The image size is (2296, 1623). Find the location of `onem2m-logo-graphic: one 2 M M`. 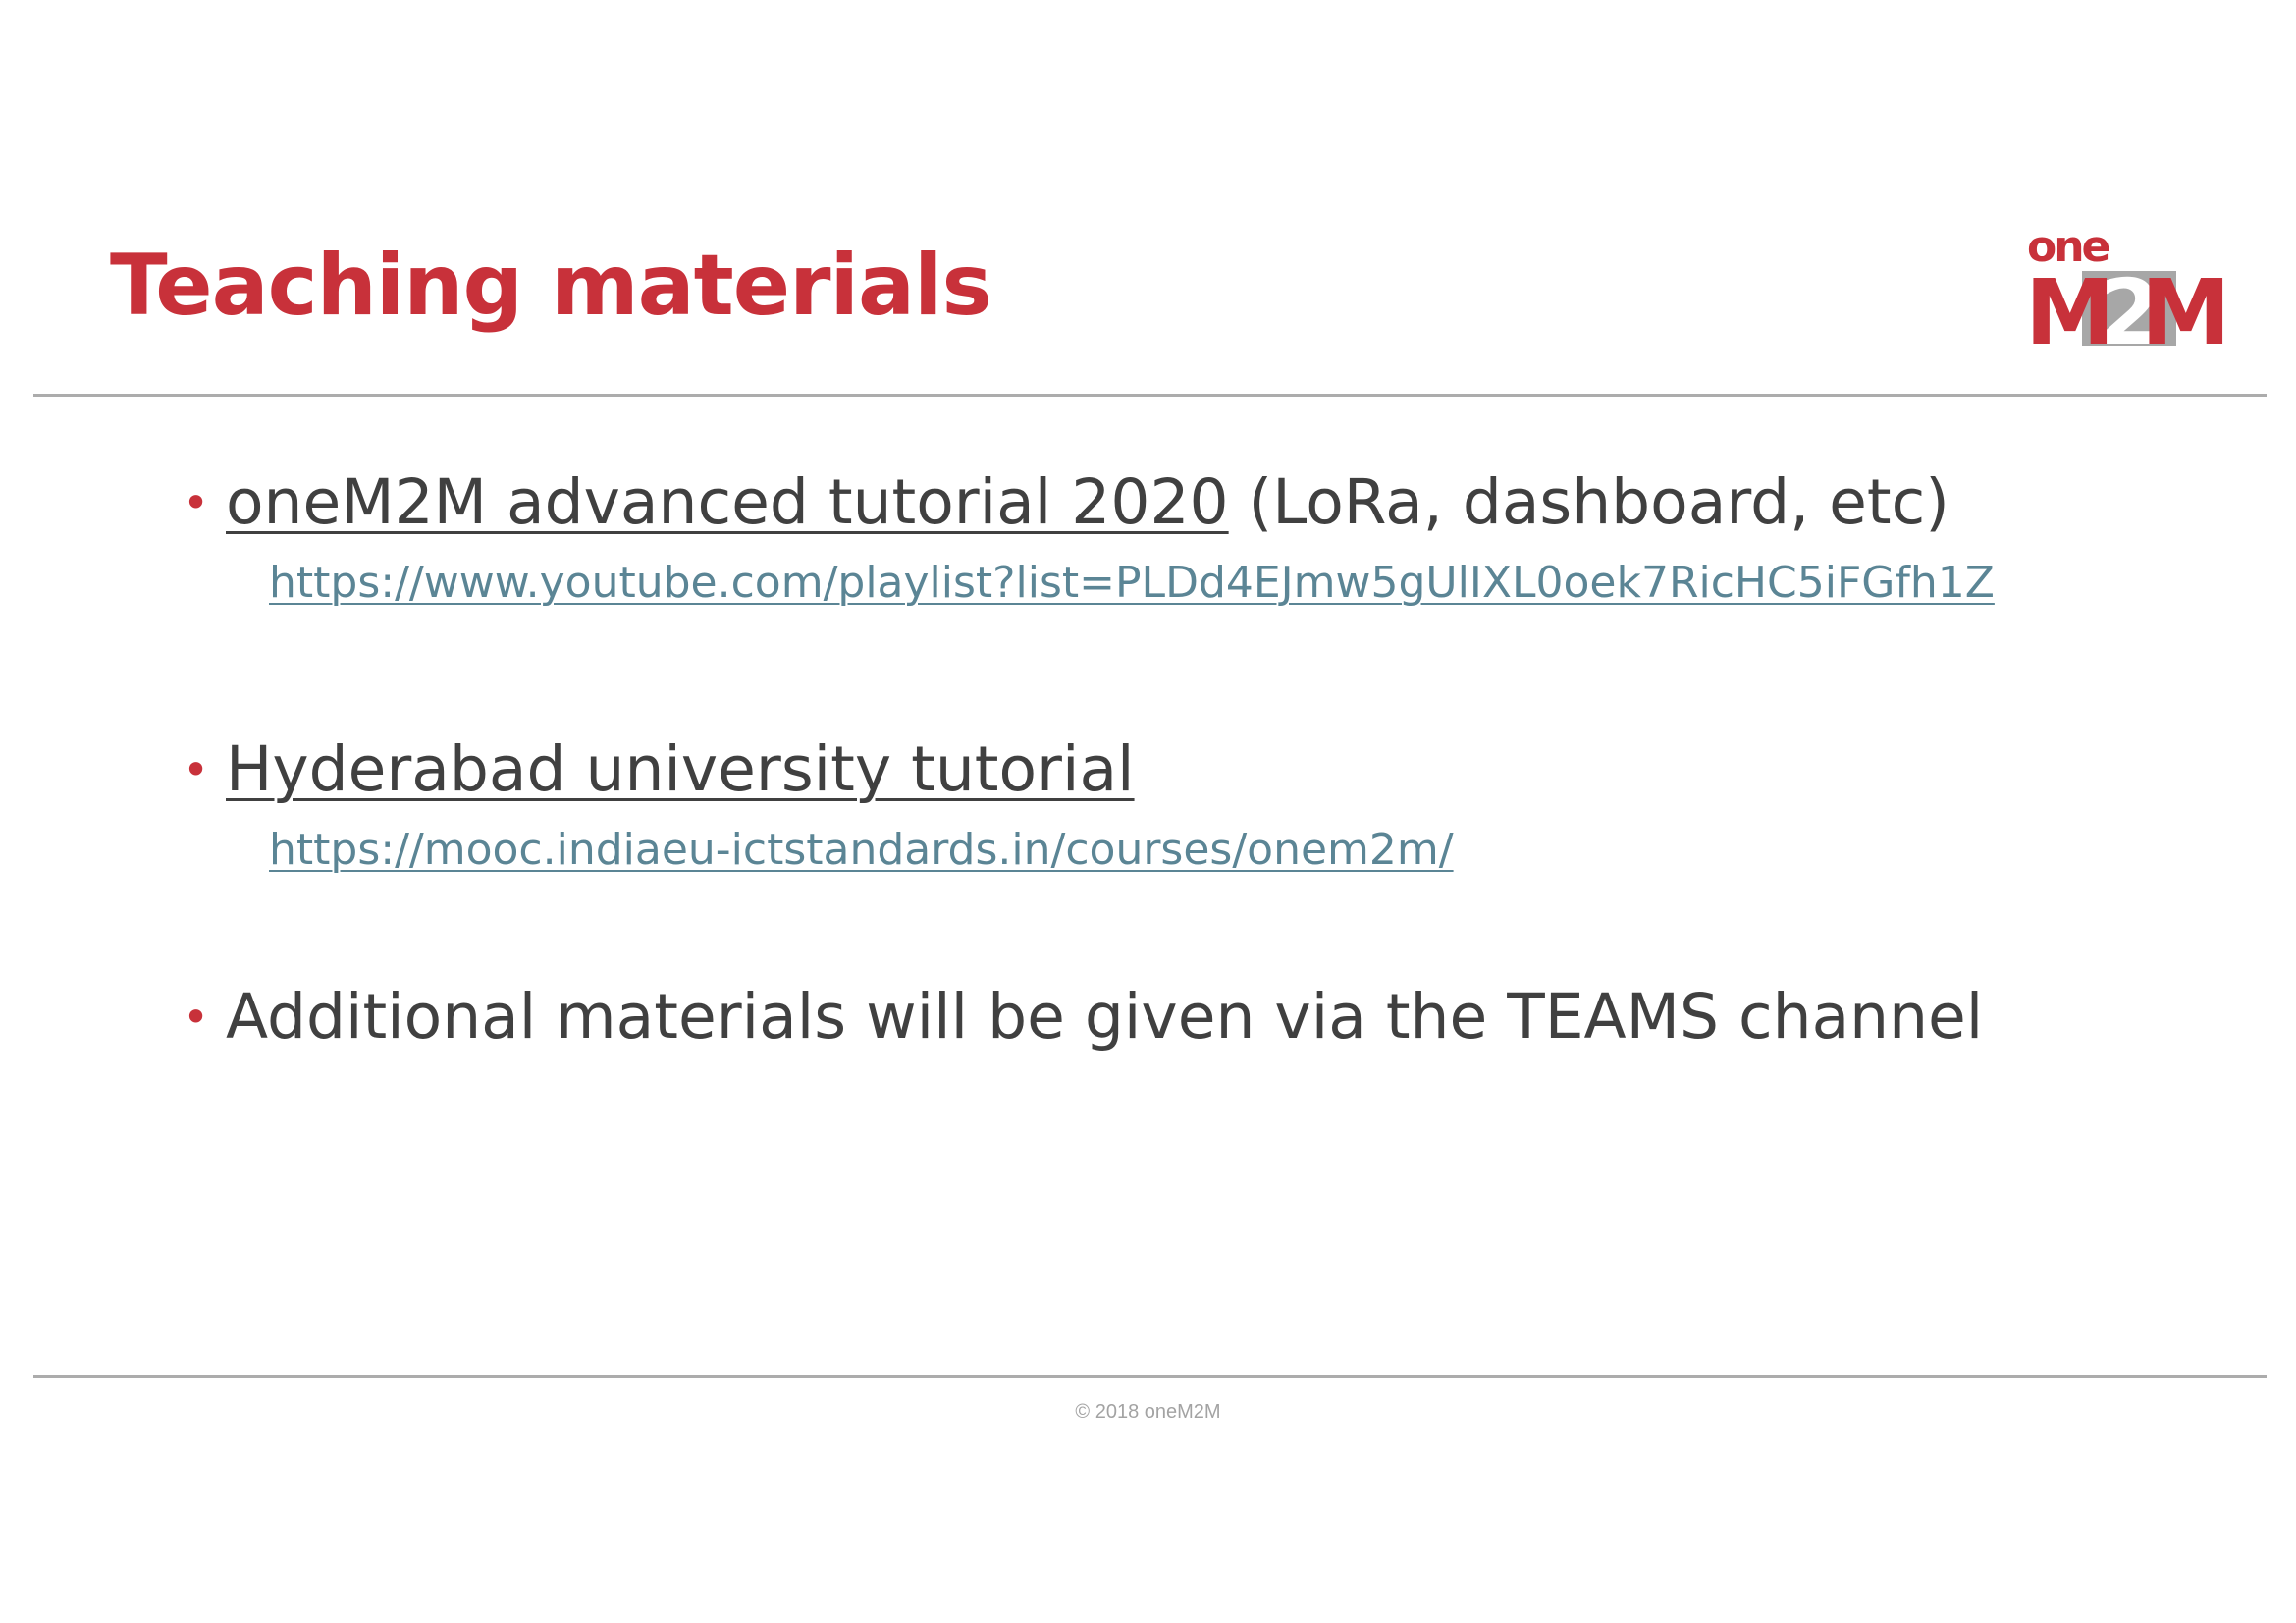

onem2m-logo-graphic: one 2 M M is located at coordinates (2128, 293).